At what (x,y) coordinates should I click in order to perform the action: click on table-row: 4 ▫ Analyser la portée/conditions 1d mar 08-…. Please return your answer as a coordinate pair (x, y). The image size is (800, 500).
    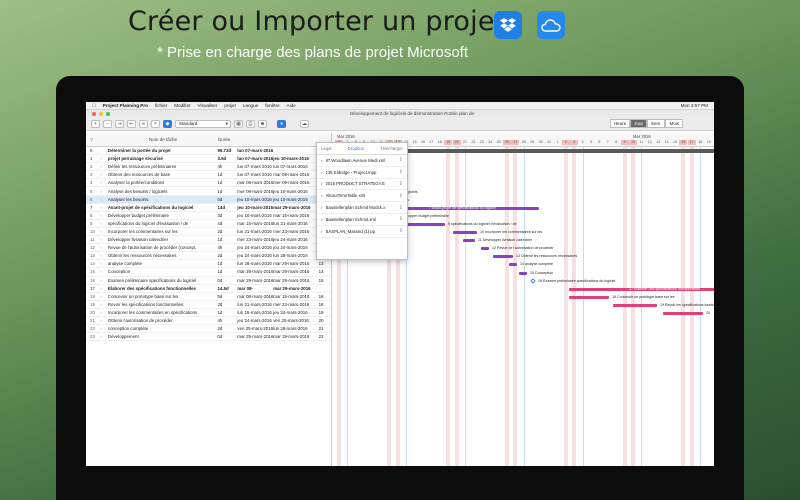
    Looking at the image, I should click on (208, 183).